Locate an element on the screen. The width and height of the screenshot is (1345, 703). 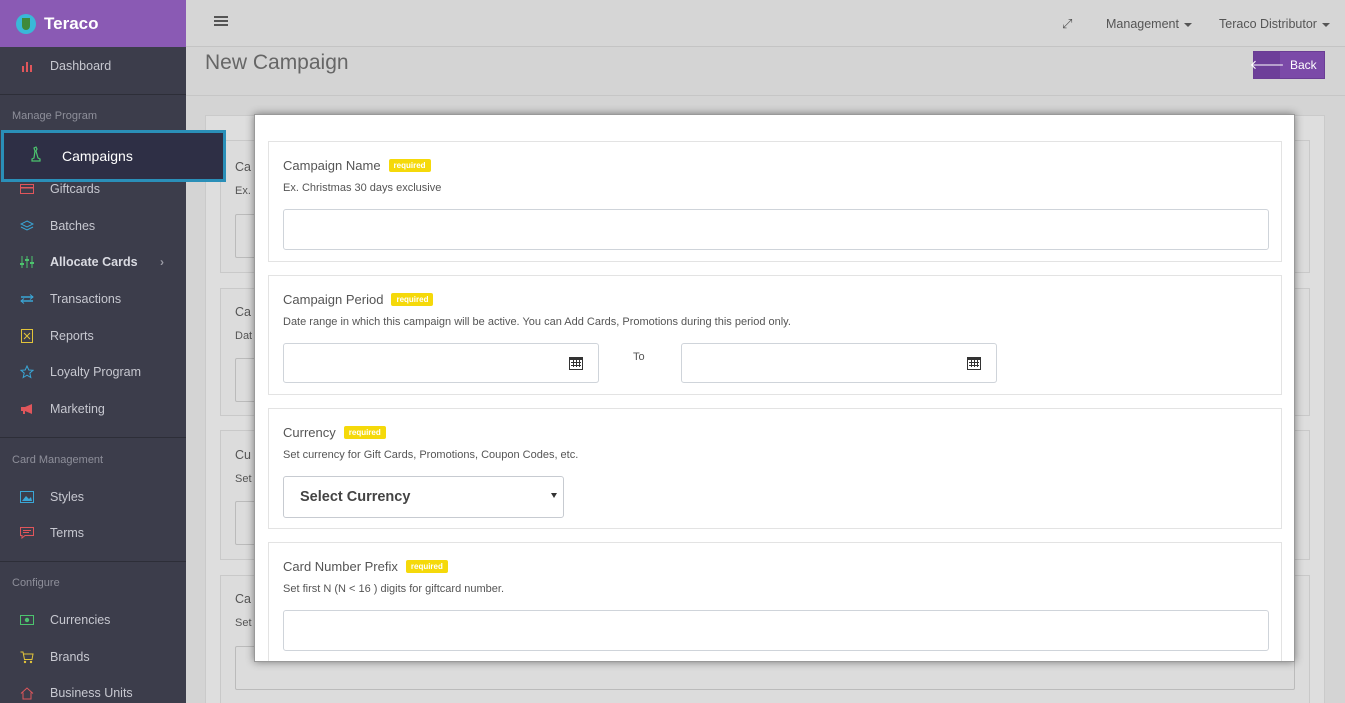
background-label: Ex. is located at coordinates (243, 191).